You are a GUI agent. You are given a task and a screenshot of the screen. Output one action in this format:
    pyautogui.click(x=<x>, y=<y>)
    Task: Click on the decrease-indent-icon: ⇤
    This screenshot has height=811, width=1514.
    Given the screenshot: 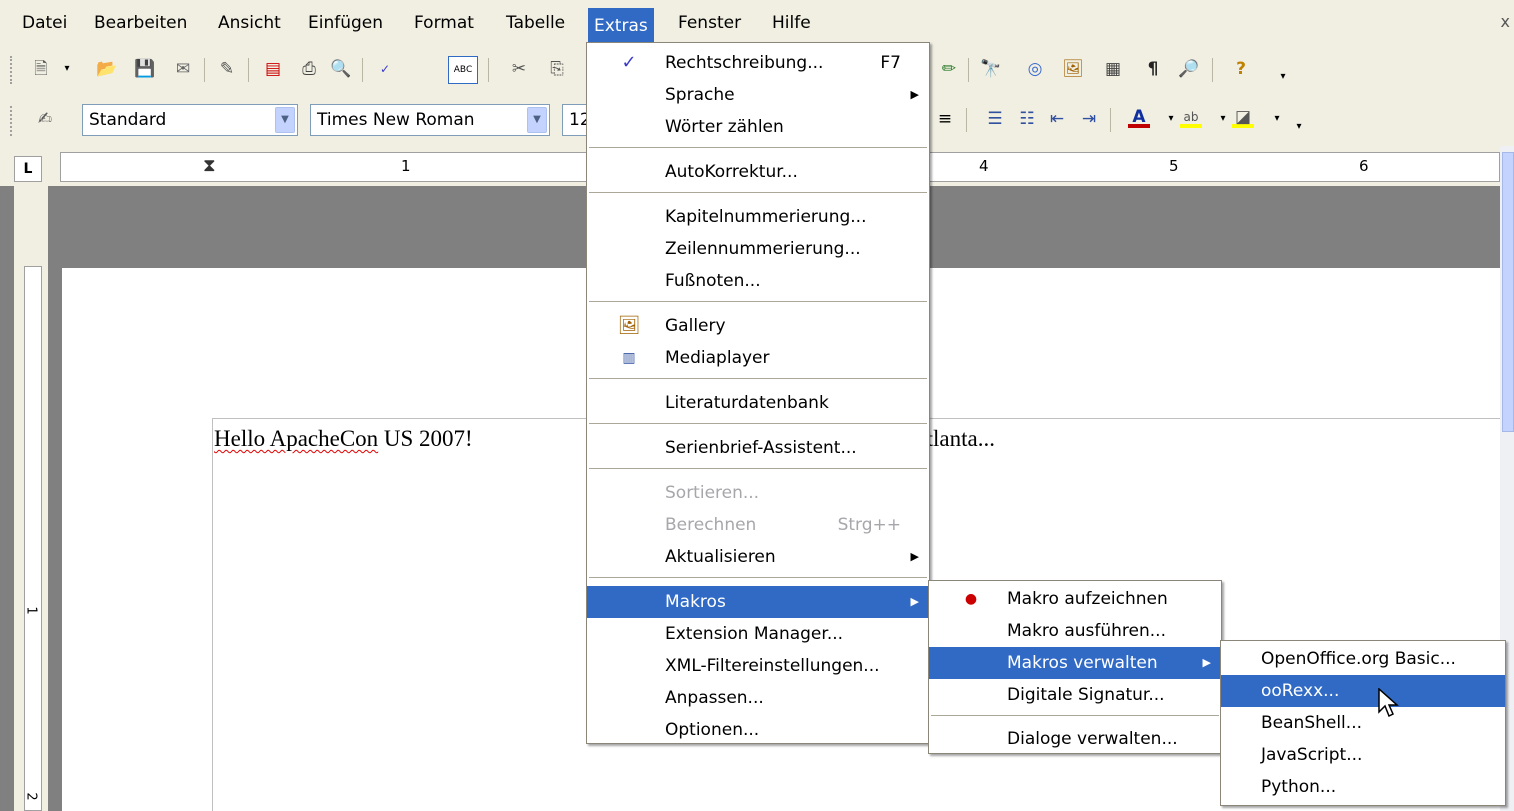 What is the action you would take?
    pyautogui.click(x=1057, y=119)
    